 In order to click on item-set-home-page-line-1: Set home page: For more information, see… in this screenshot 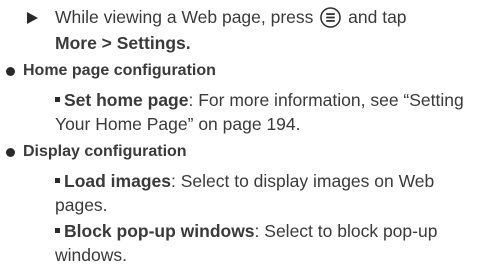, I will do `click(264, 100)`.